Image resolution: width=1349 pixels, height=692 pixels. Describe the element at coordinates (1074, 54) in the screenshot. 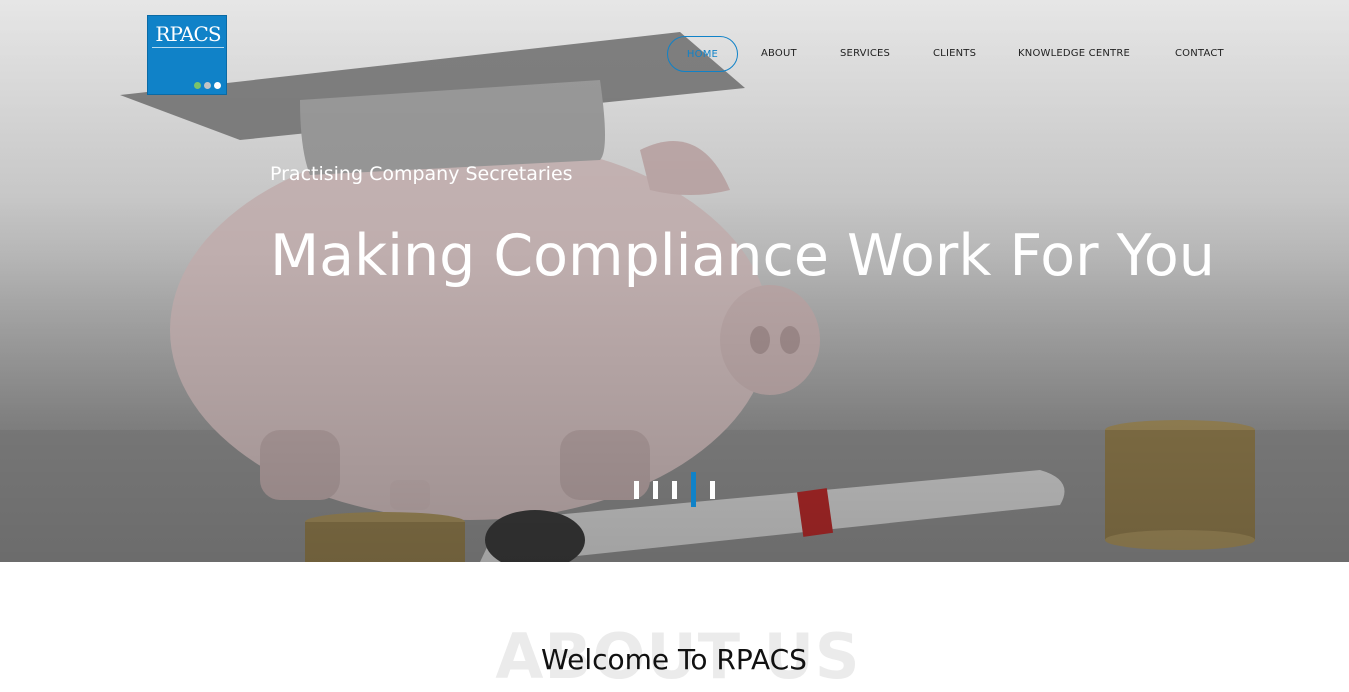

I see `nav-knowledge-centre: KNOWLEDGE CENTRE` at that location.